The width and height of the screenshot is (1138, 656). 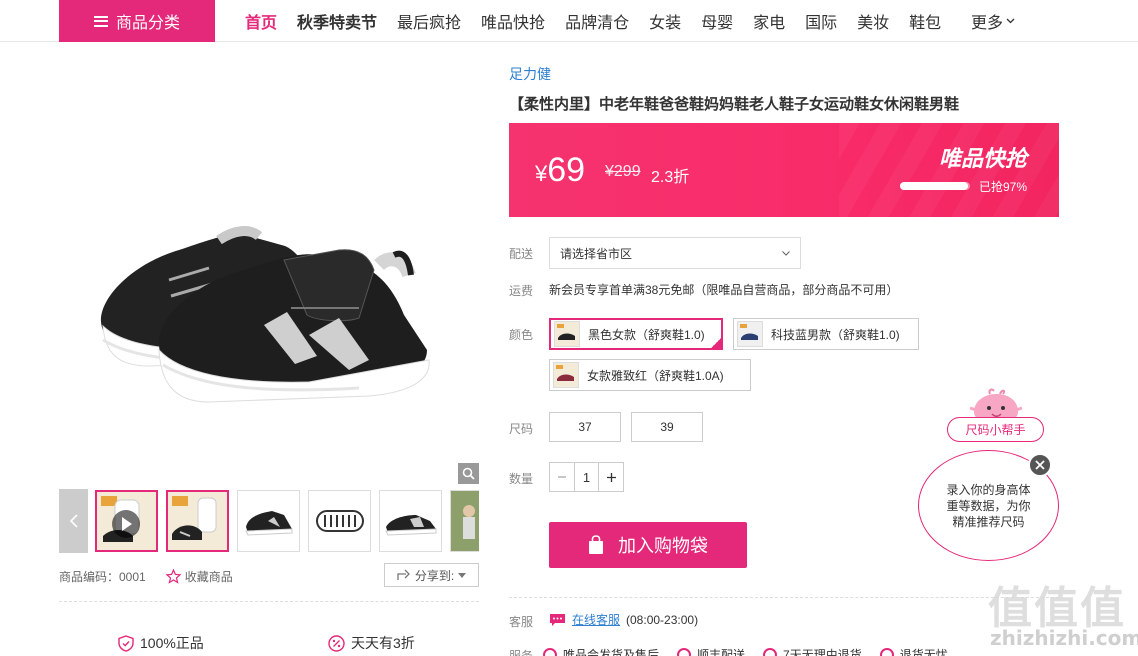 What do you see at coordinates (822, 652) in the screenshot?
I see `service-item-label: 7天无理由退货` at bounding box center [822, 652].